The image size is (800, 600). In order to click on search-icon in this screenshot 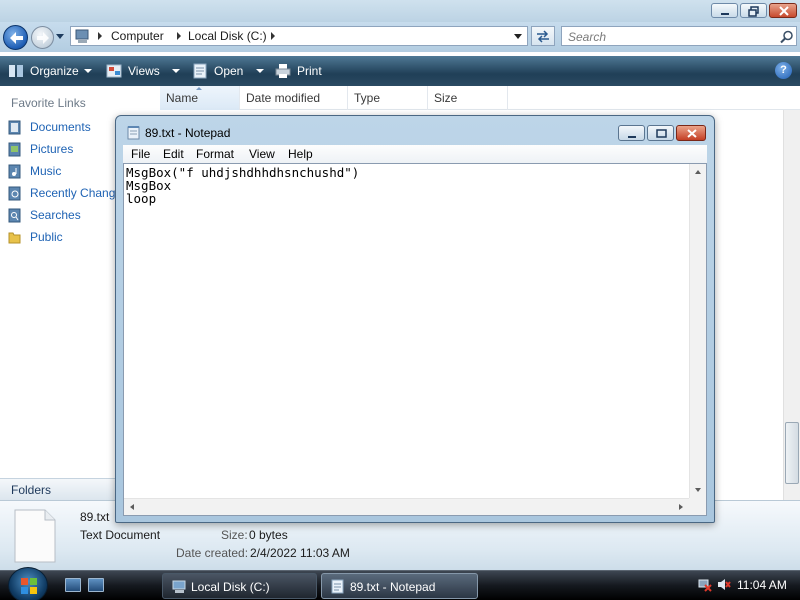, I will do `click(787, 37)`.